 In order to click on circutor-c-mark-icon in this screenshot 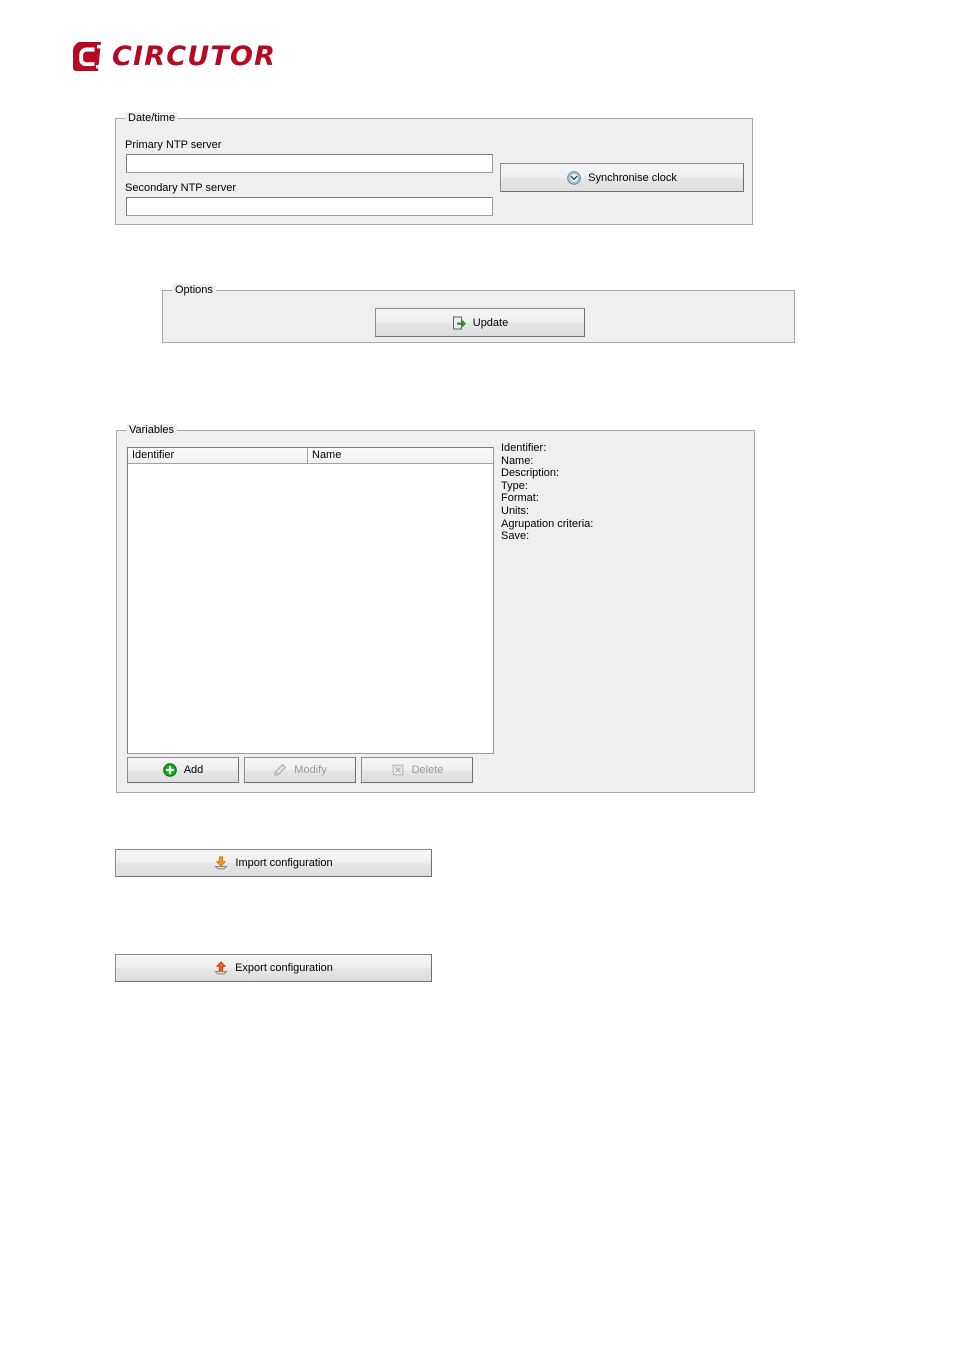, I will do `click(88, 56)`.